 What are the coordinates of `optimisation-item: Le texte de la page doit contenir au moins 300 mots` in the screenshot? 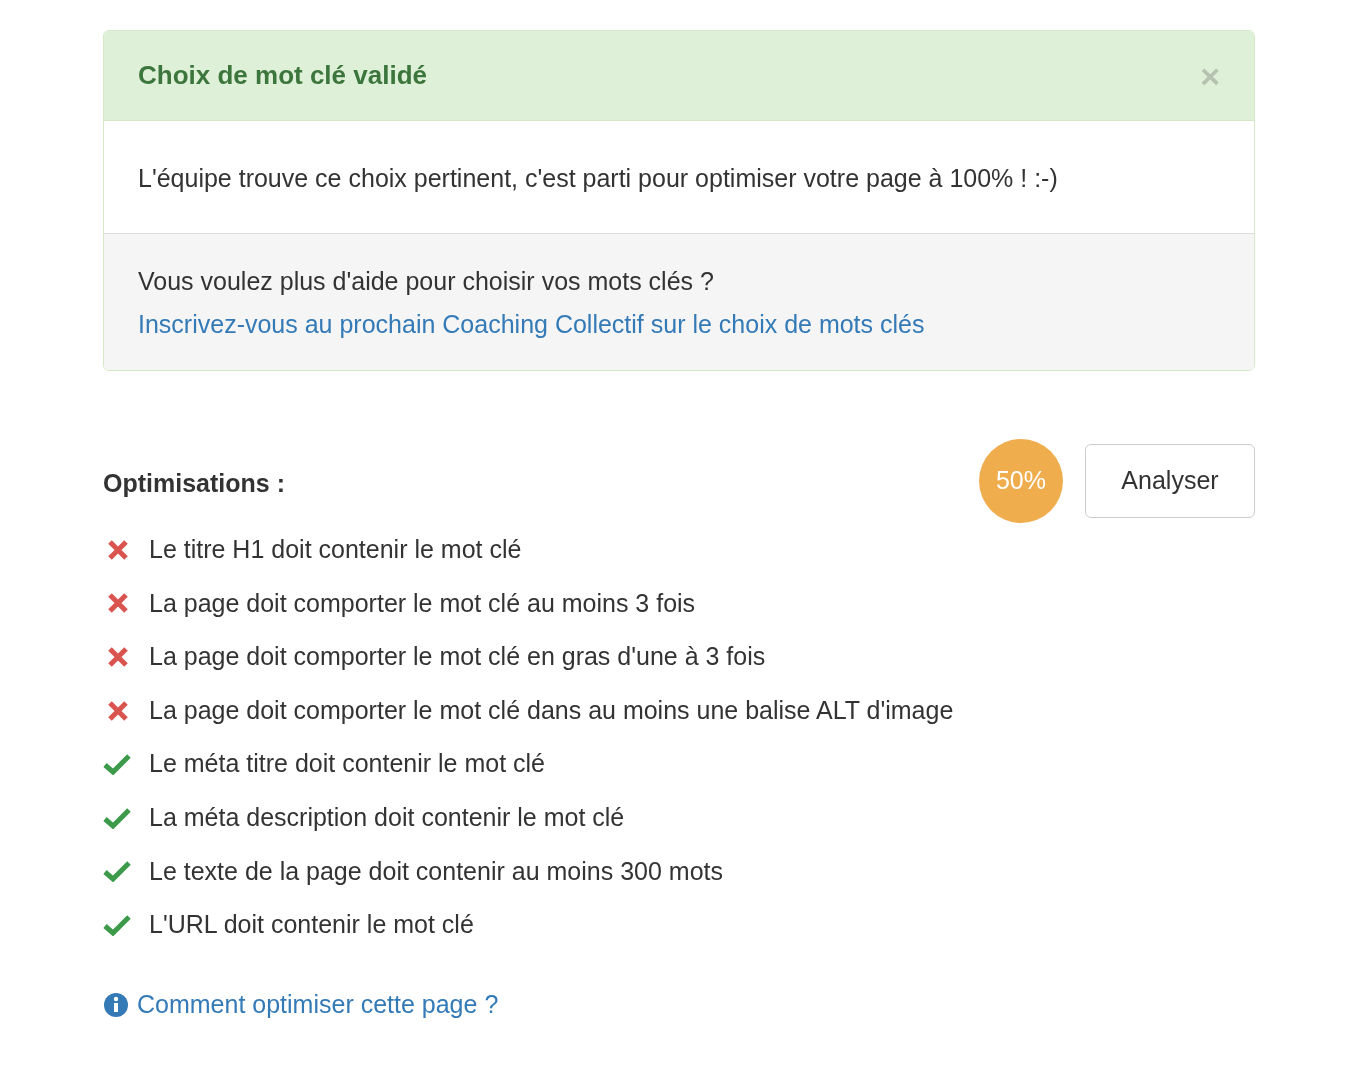 It's located at (436, 871).